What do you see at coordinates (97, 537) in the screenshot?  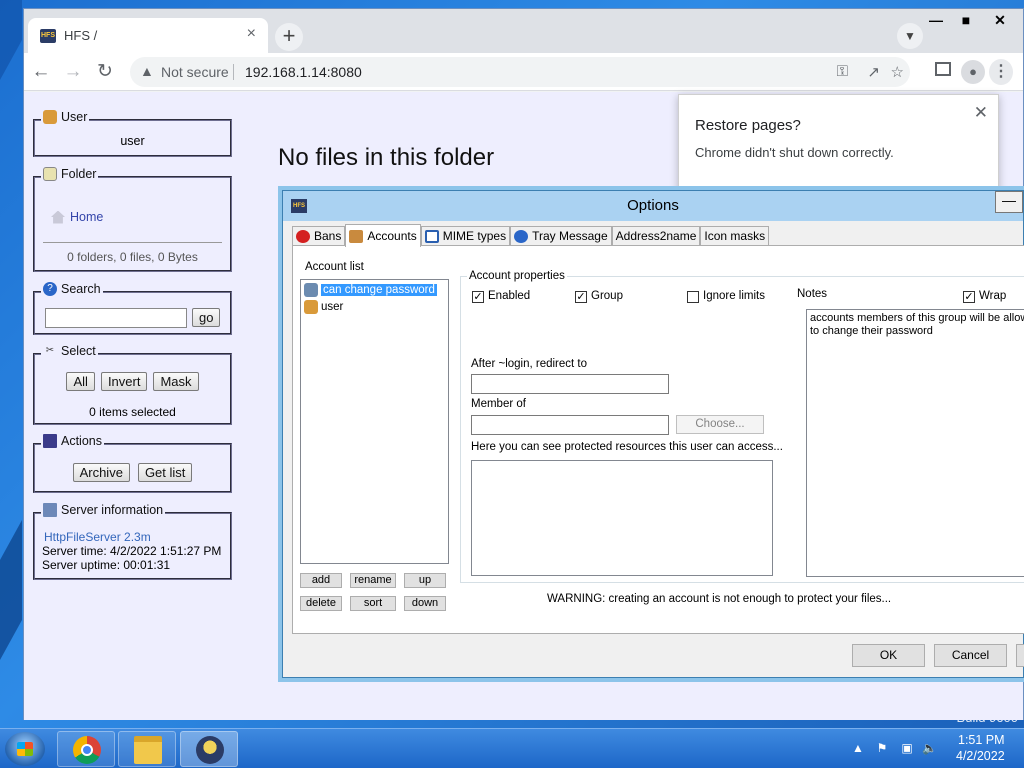 I see `server-version-link: HttpFileServer 2.3m` at bounding box center [97, 537].